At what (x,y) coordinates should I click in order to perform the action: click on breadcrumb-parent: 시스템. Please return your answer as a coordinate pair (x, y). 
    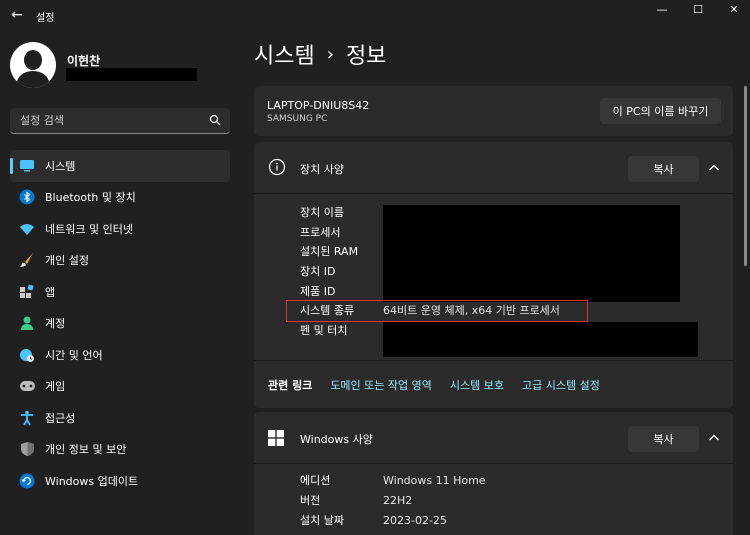
    Looking at the image, I should click on (284, 54).